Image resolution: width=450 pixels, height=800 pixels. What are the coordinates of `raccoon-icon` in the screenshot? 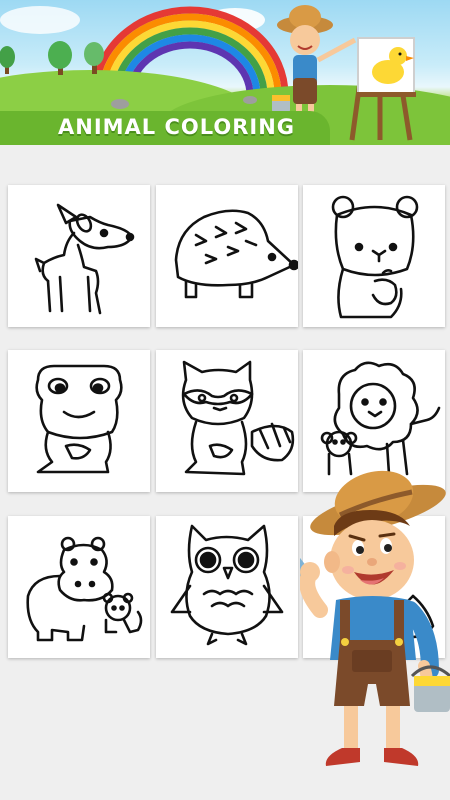 It's located at (238, 418).